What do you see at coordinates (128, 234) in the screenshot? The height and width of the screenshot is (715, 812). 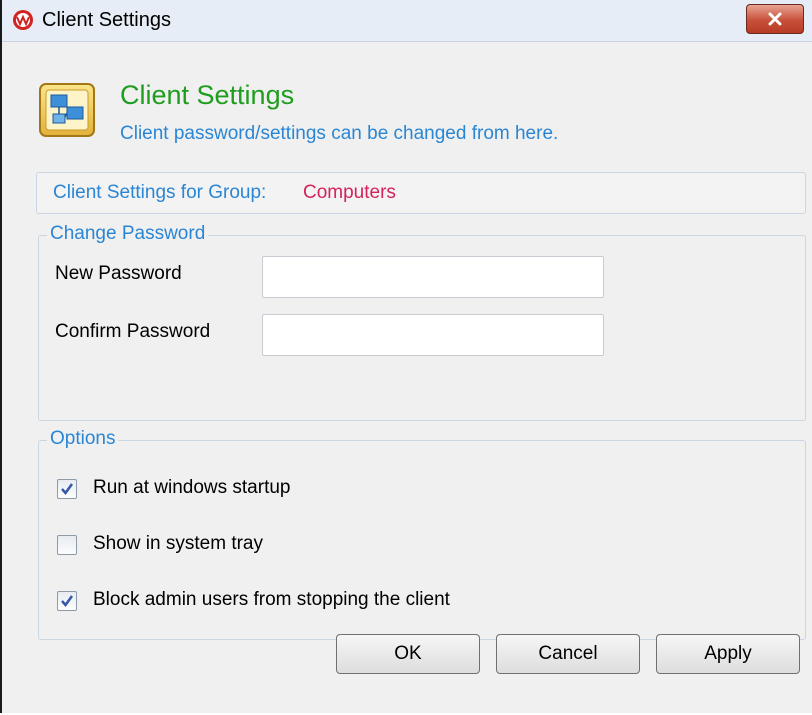 I see `change-password-legend: Change Password` at bounding box center [128, 234].